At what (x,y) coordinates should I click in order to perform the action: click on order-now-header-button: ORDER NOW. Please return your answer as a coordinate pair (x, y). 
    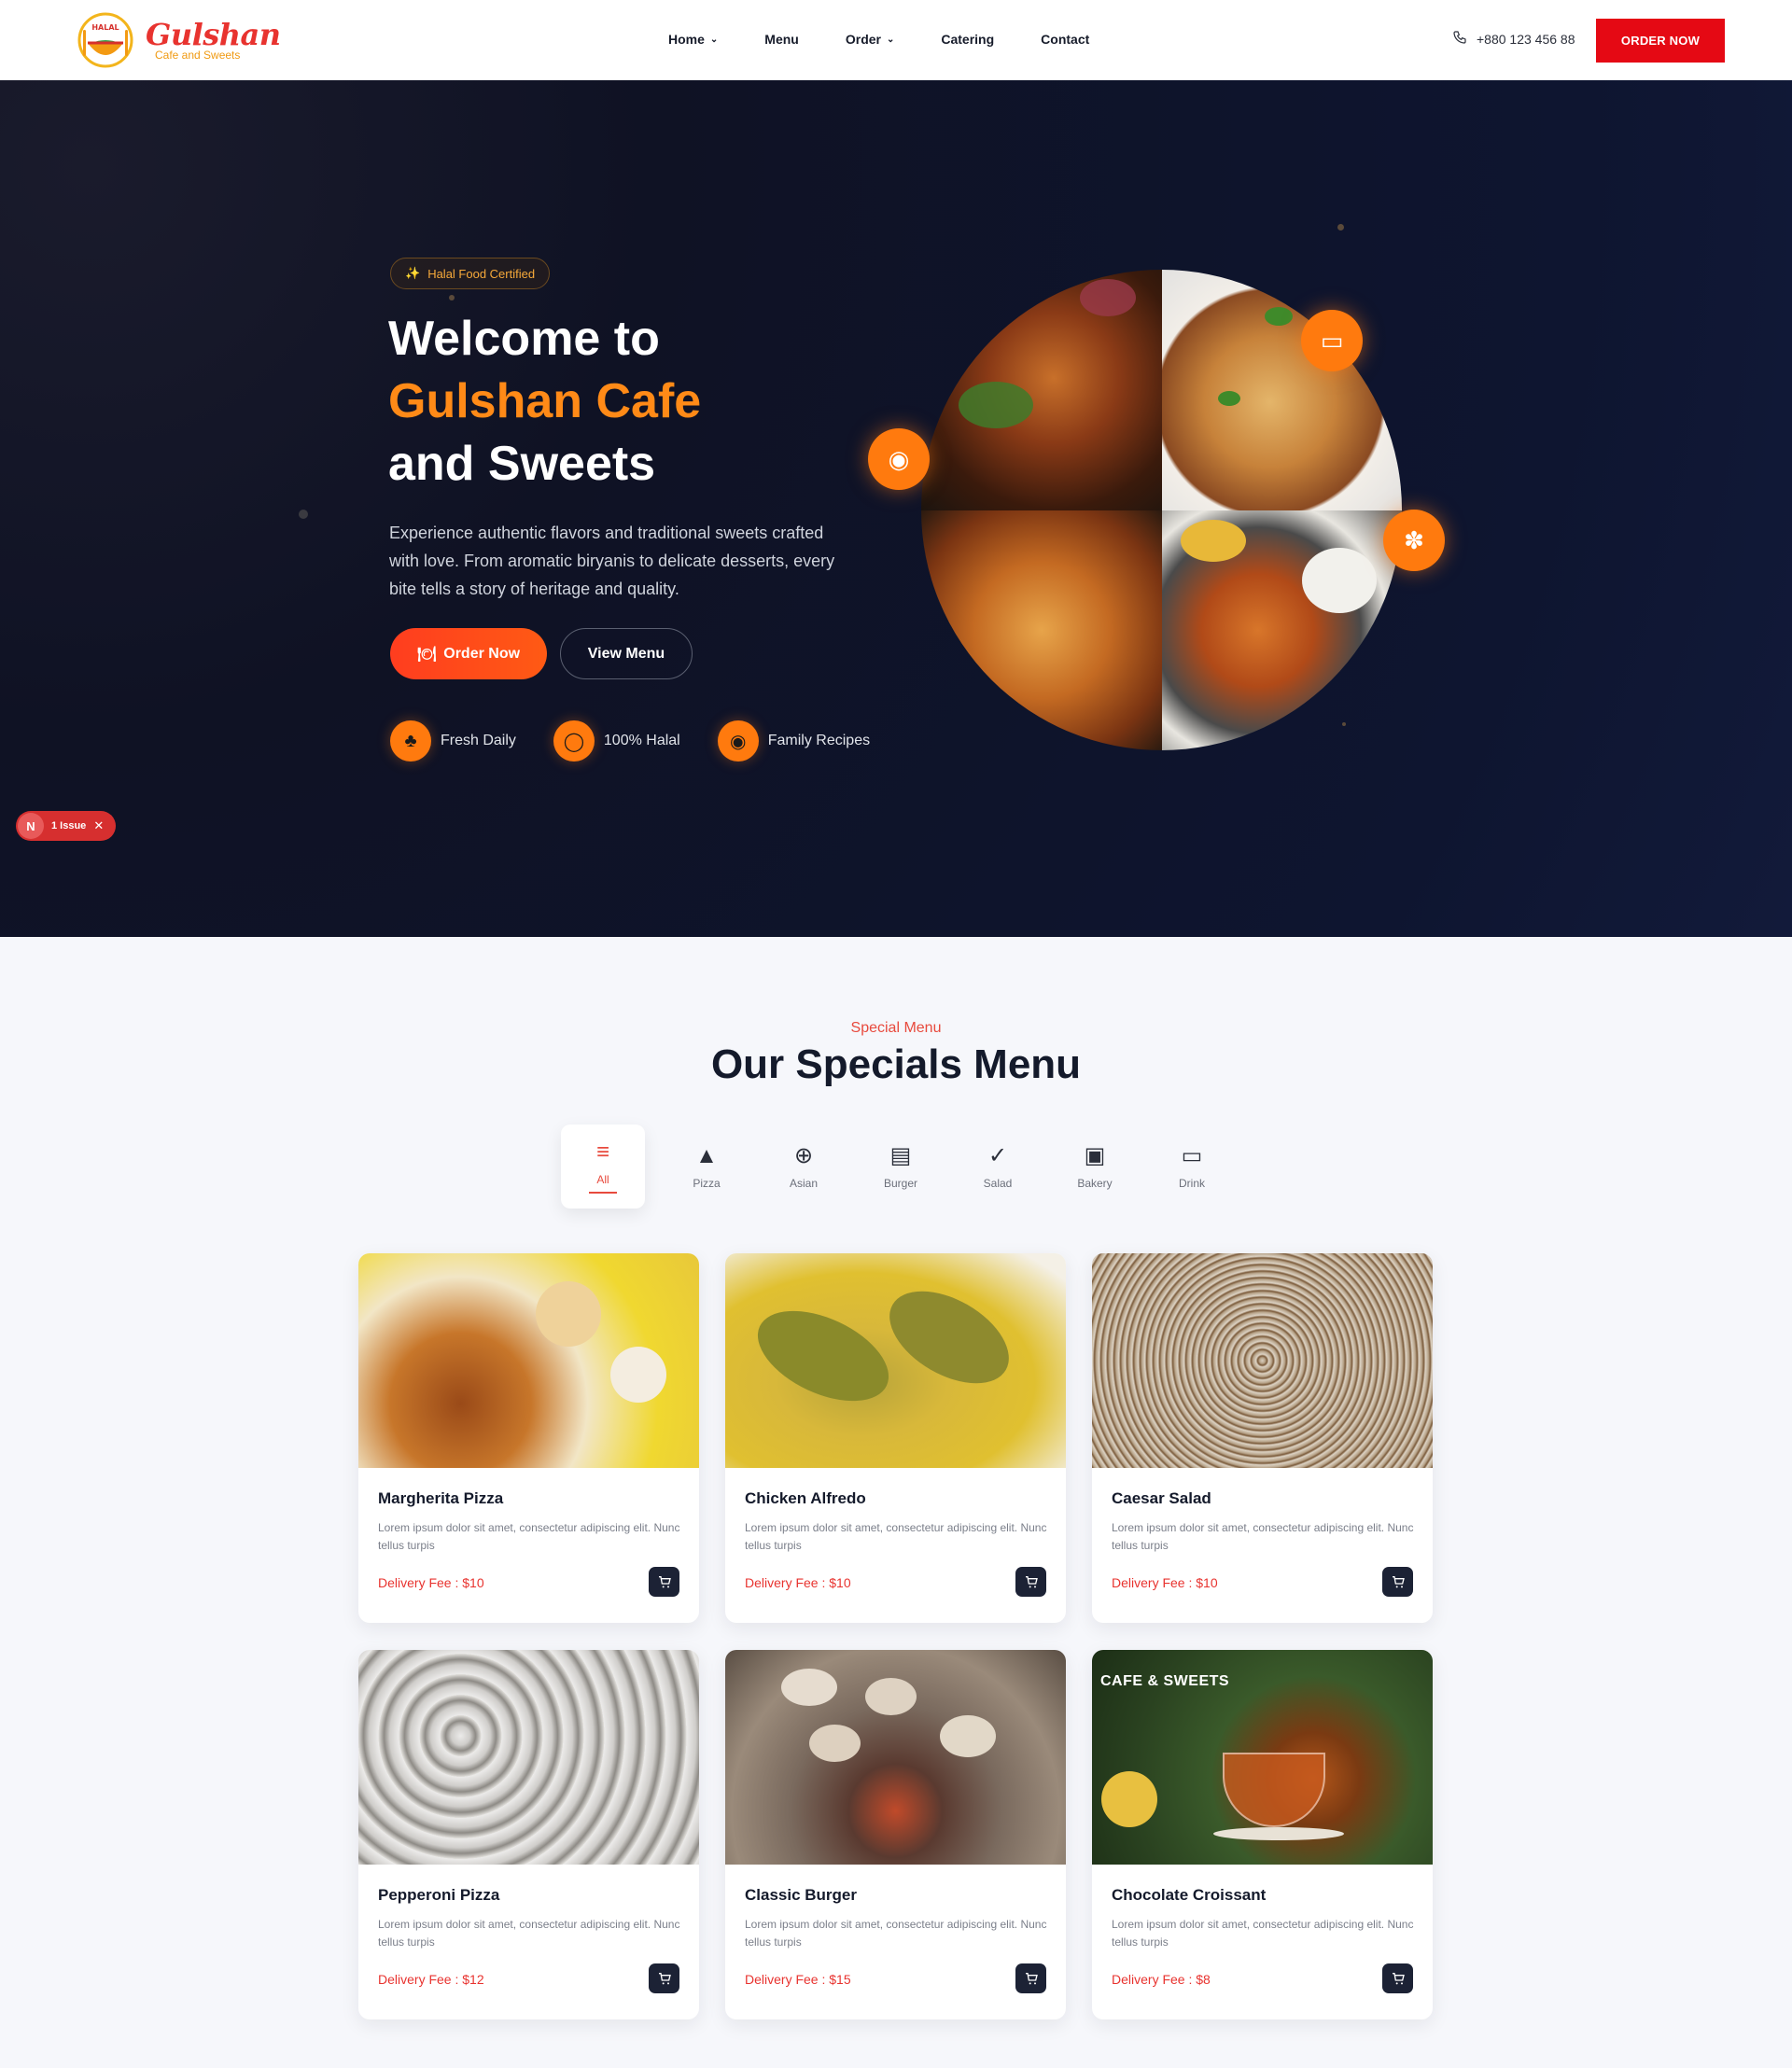
    Looking at the image, I should click on (1660, 41).